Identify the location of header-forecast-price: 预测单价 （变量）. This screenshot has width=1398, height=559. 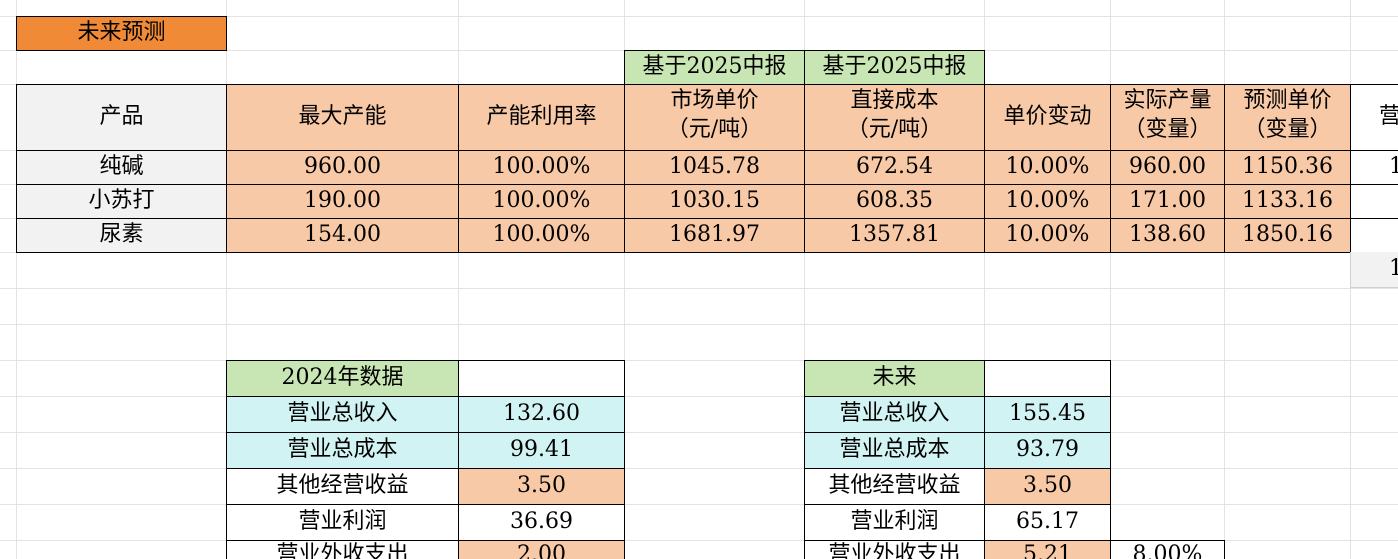
(1287, 117).